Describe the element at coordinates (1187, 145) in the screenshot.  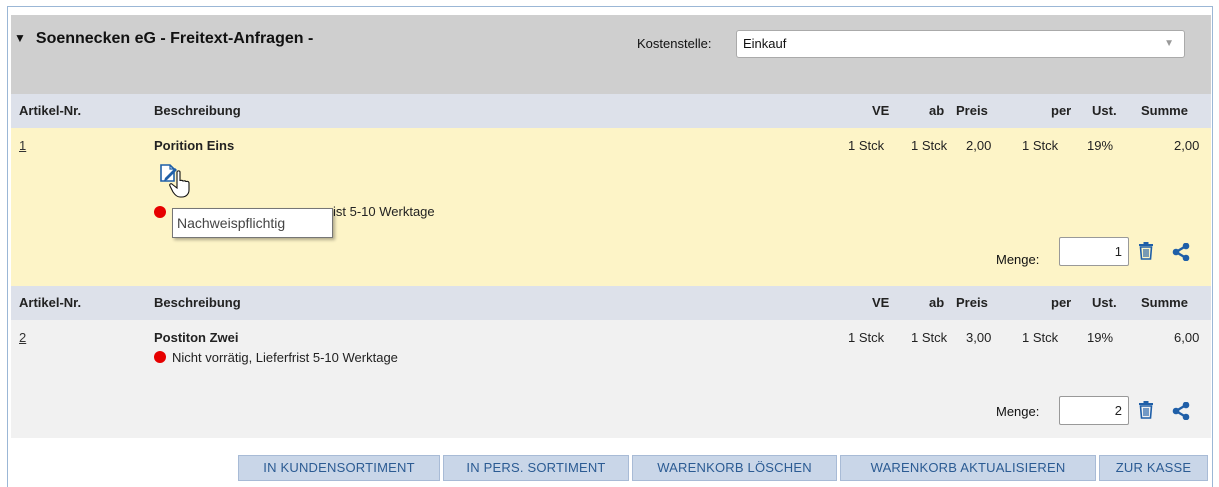
I see `item-summe: 2,00` at that location.